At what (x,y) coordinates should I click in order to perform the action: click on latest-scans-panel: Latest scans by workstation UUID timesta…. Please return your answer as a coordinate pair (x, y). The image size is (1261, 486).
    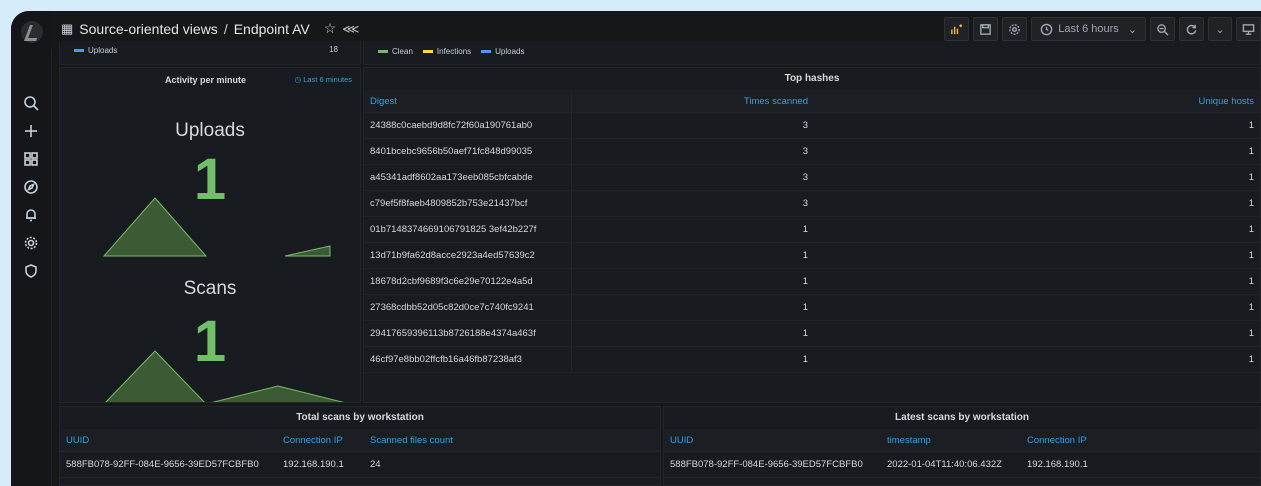
    Looking at the image, I should click on (962, 446).